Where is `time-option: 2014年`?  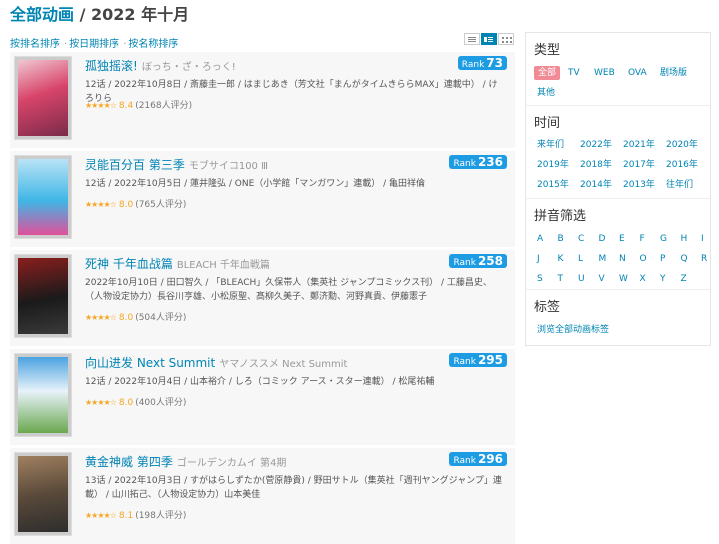
time-option: 2014年 is located at coordinates (596, 185).